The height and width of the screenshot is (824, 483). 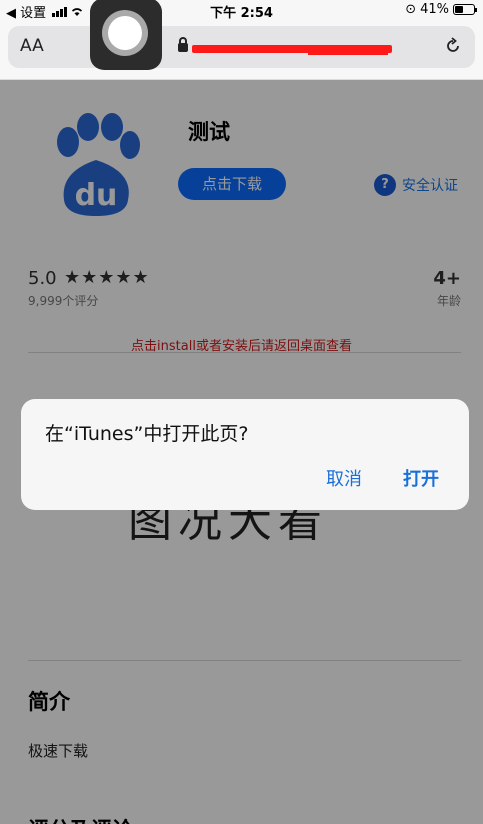 I want to click on battery-icon, so click(x=465, y=9).